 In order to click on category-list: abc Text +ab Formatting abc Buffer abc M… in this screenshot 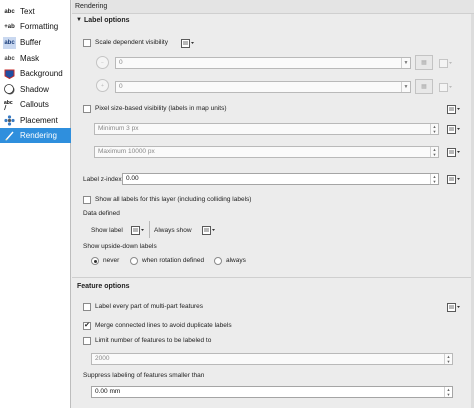, I will do `click(35, 204)`.